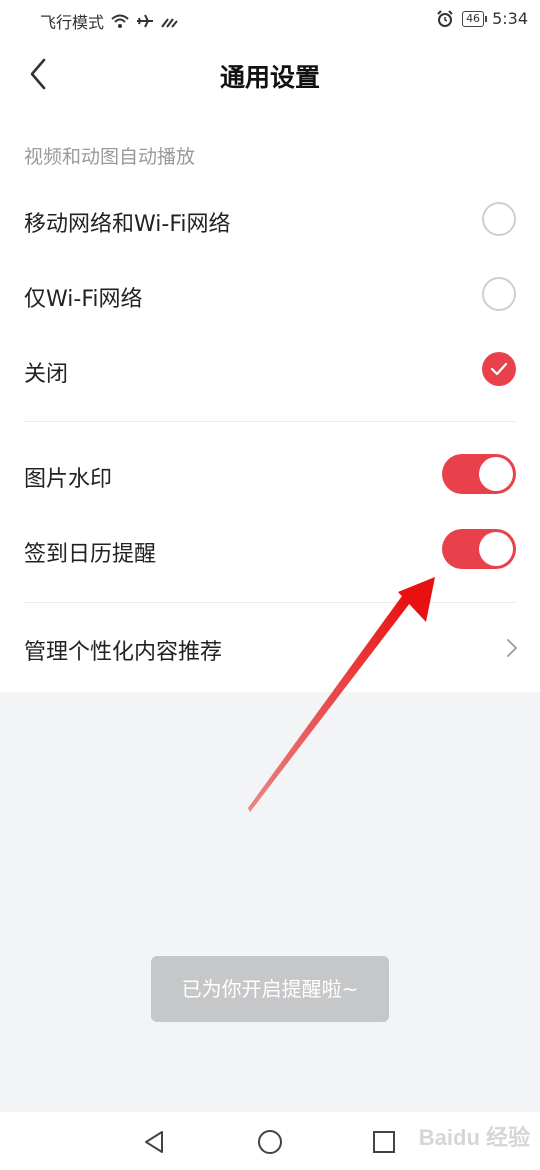  What do you see at coordinates (270, 19) in the screenshot?
I see `status-bar: 飞行模式 46 5:34` at bounding box center [270, 19].